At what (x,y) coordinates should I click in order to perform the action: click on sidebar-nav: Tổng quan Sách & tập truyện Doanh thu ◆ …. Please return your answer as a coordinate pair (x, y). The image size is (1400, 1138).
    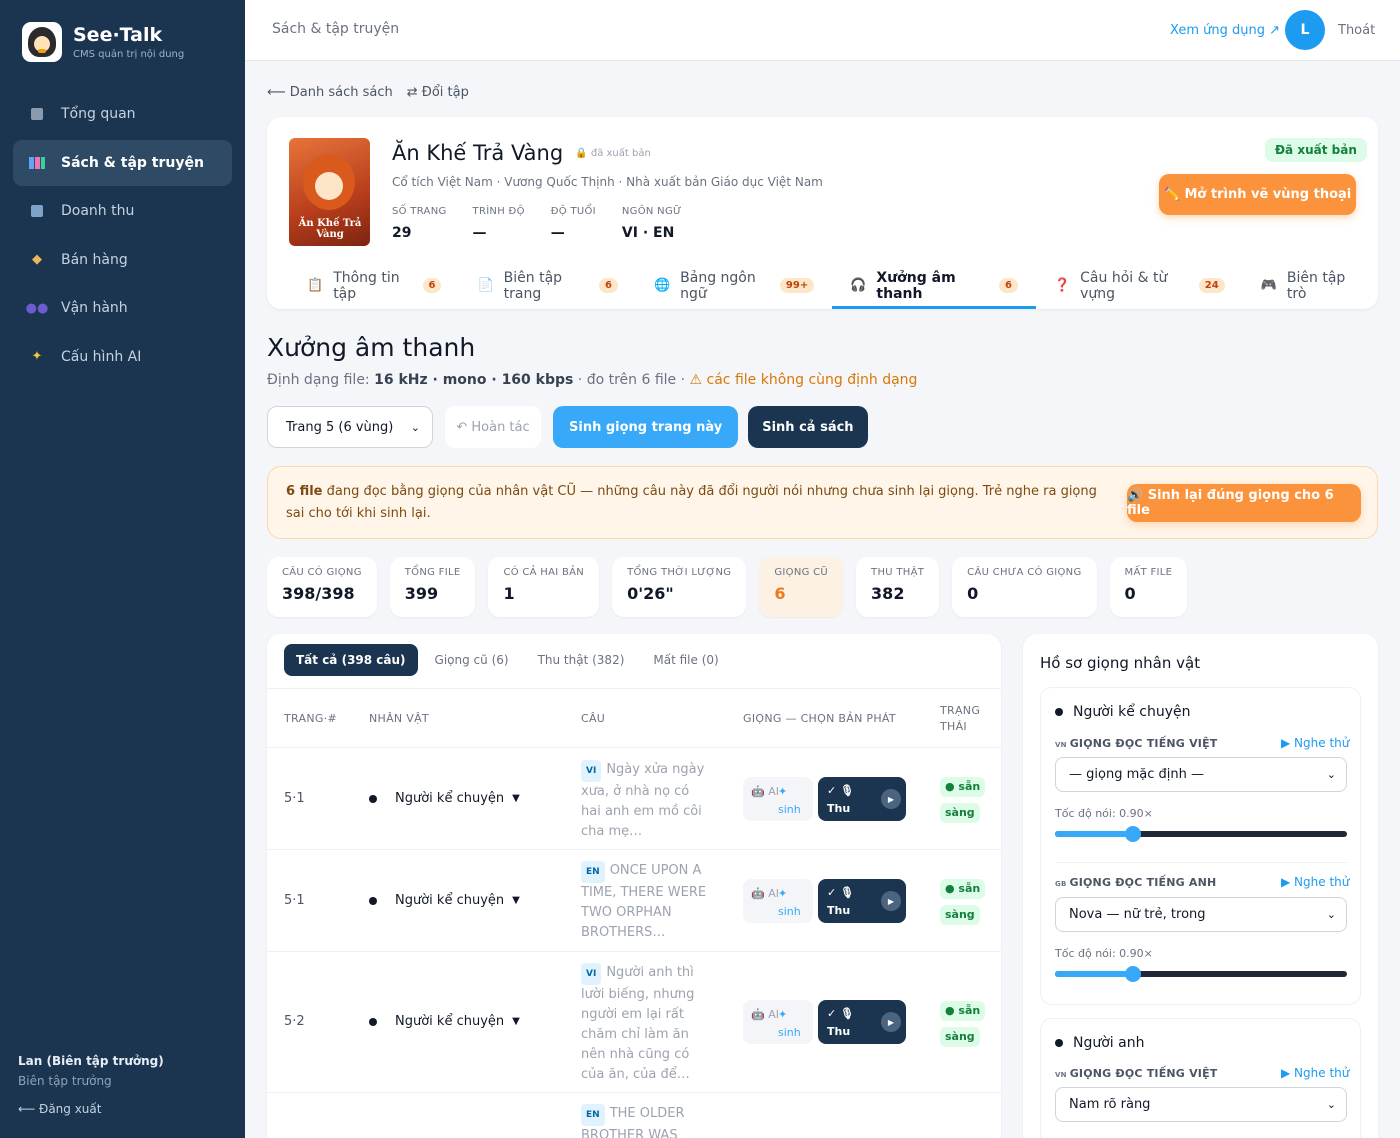
    Looking at the image, I should click on (122, 236).